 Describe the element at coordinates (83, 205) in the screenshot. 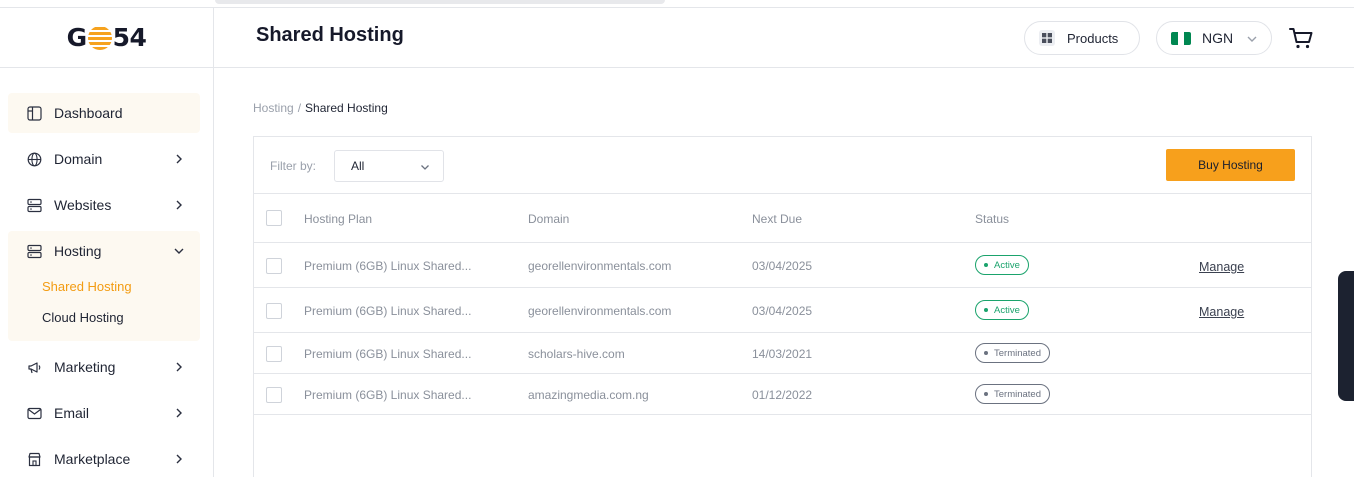

I see `sidebar-item-label: Websites` at that location.